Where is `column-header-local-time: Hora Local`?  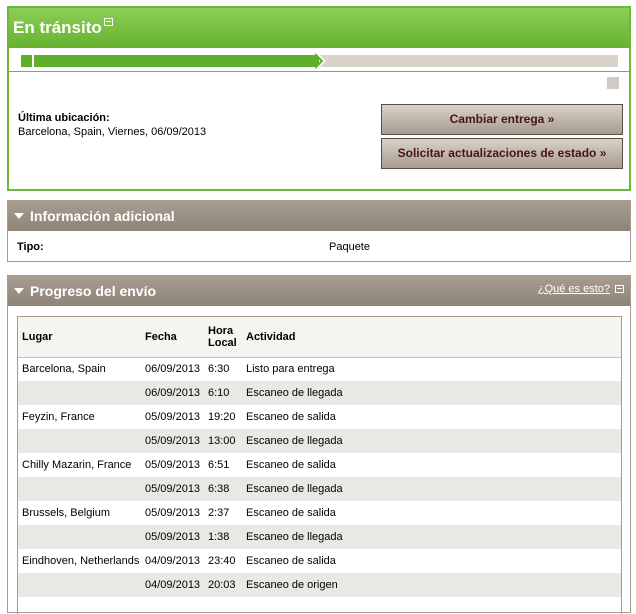
column-header-local-time: Hora Local is located at coordinates (227, 337).